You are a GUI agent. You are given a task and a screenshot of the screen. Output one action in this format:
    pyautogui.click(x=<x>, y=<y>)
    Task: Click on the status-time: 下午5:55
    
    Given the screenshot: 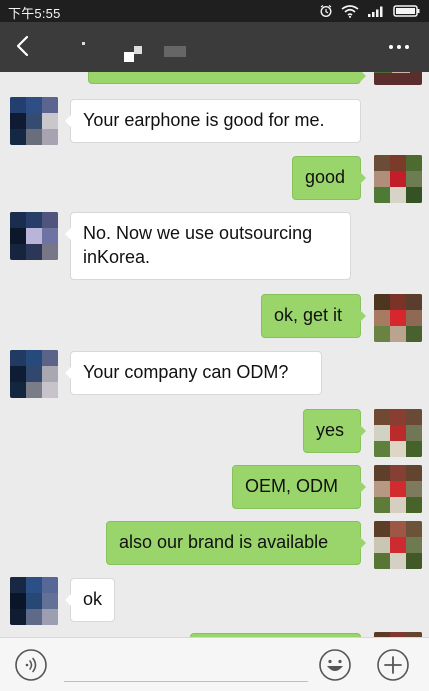 What is the action you would take?
    pyautogui.click(x=34, y=13)
    